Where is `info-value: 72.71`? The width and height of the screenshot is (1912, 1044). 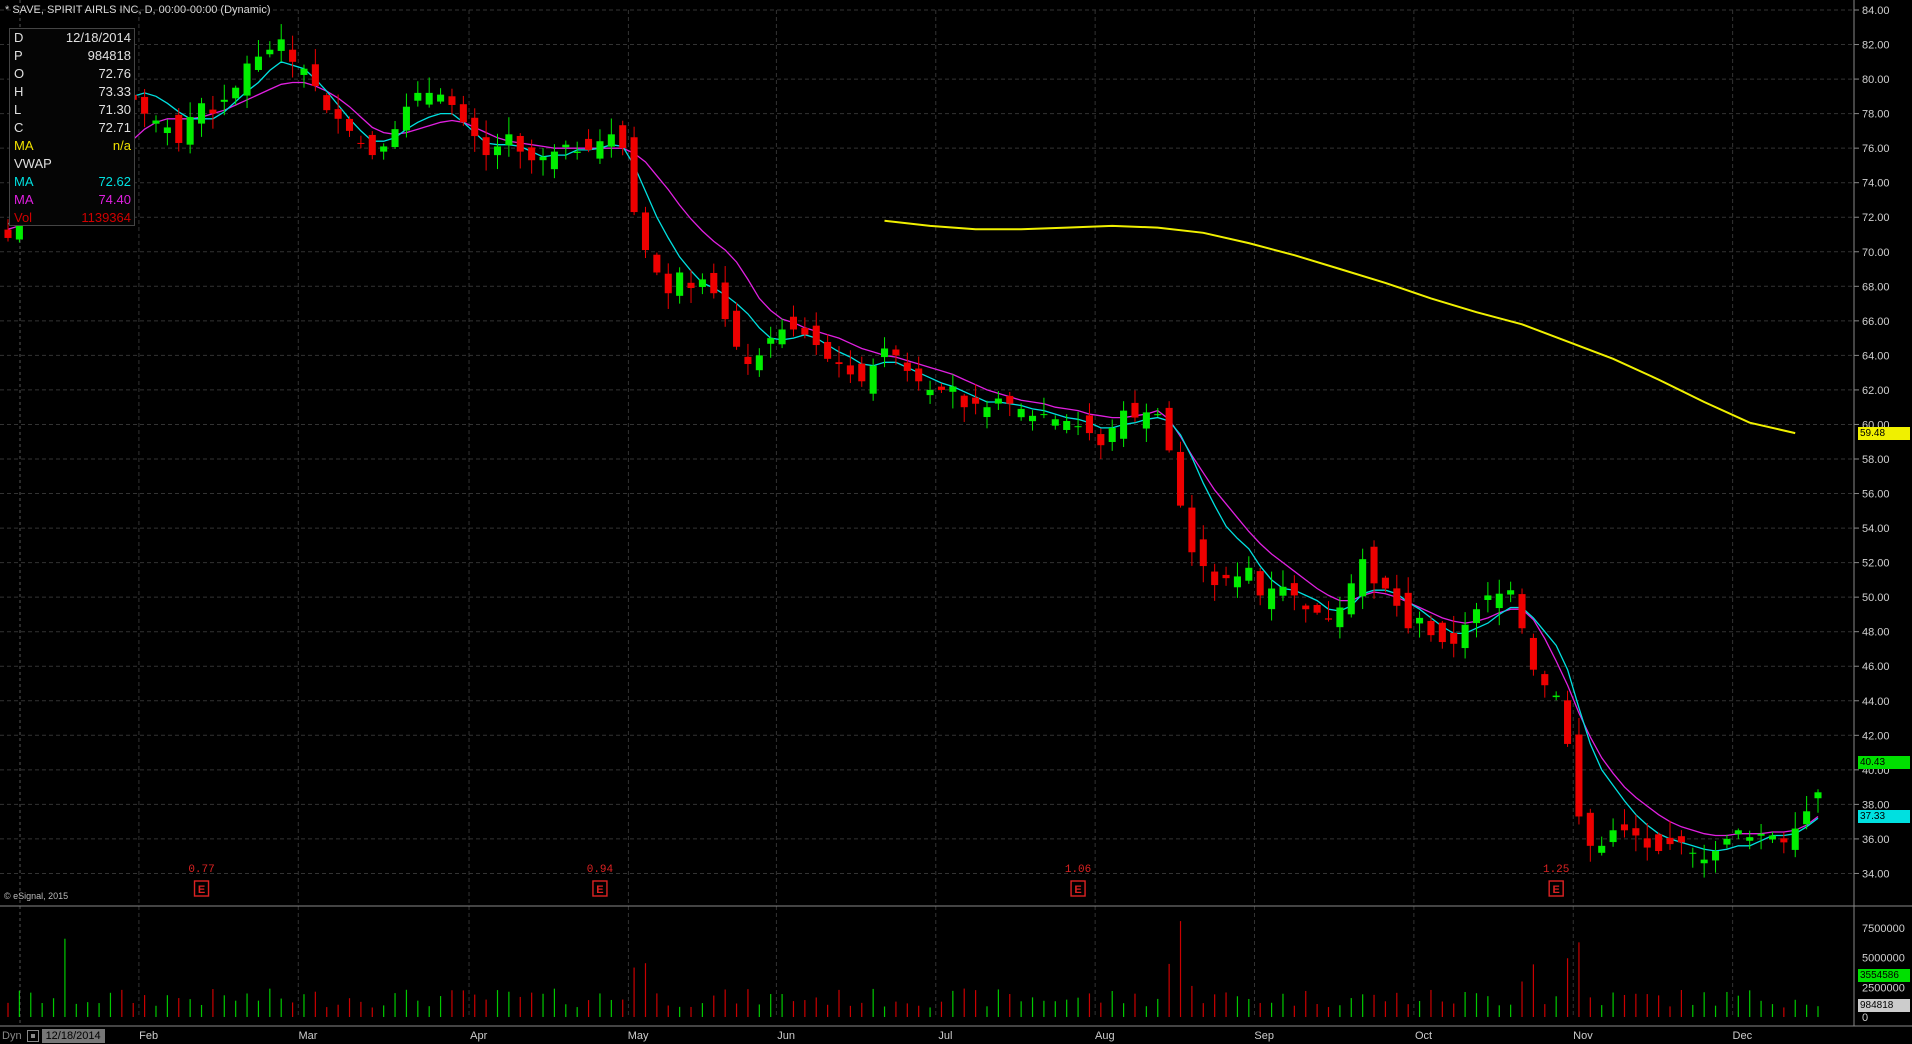
info-value: 72.71 is located at coordinates (114, 127).